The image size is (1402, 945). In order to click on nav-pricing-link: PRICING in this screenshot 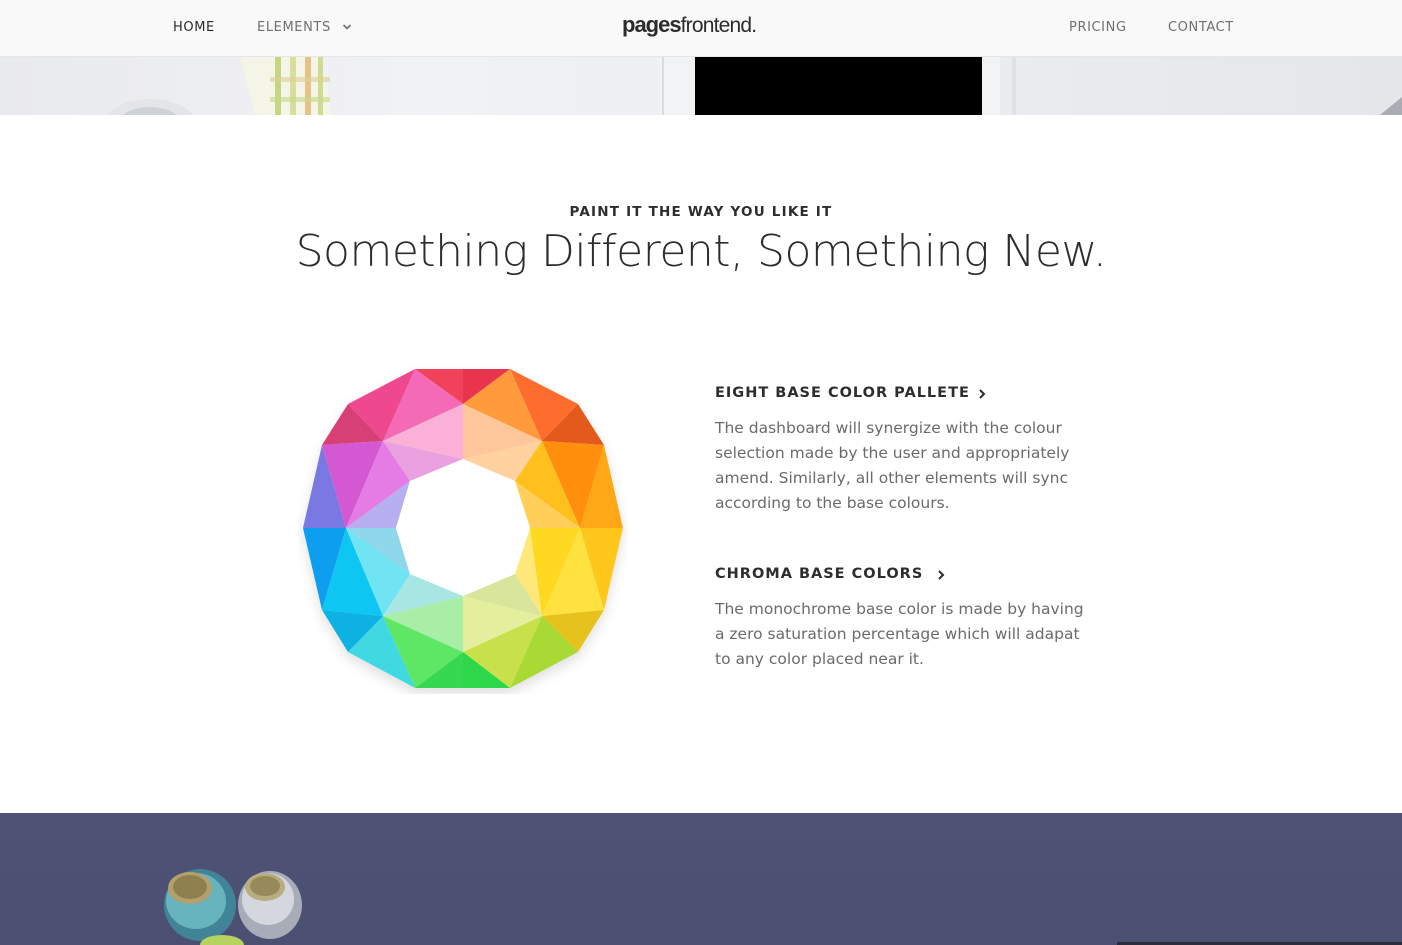, I will do `click(1098, 27)`.